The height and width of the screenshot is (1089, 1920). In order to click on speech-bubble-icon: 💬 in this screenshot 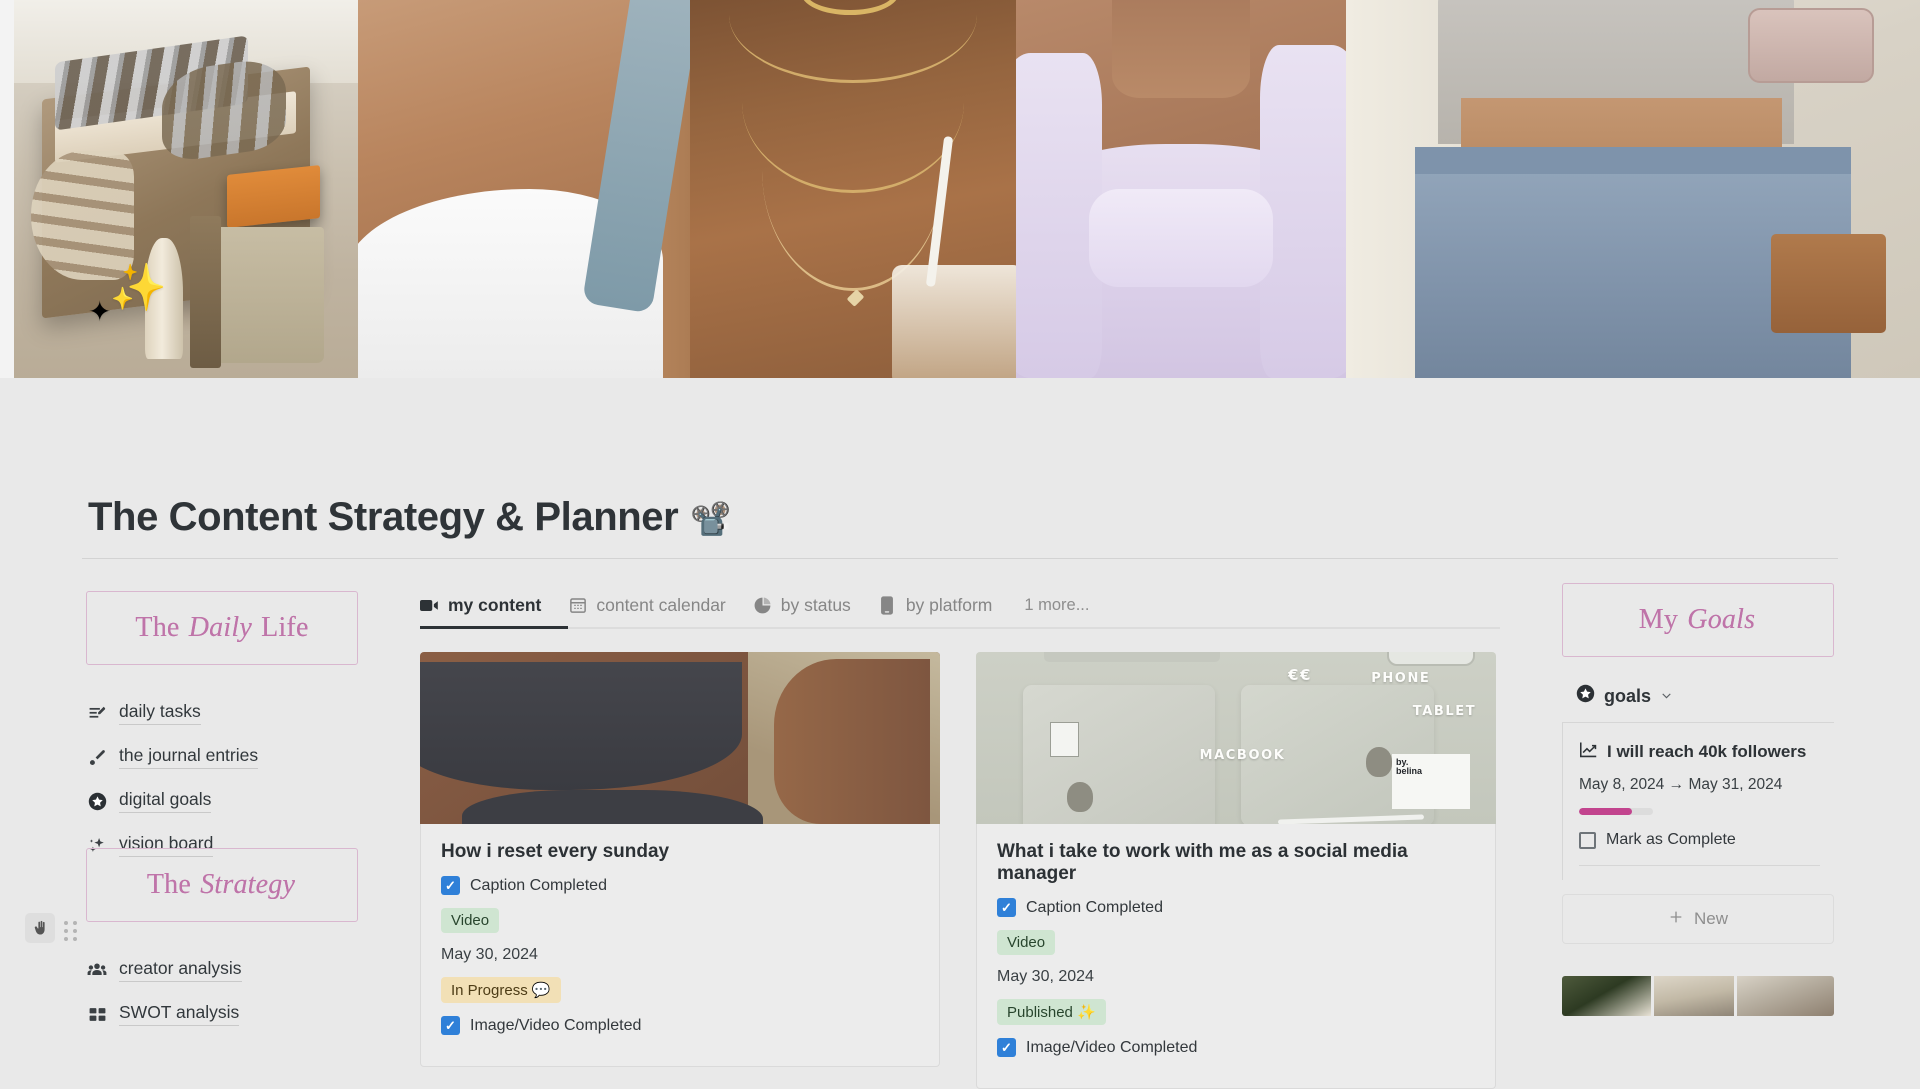, I will do `click(541, 990)`.